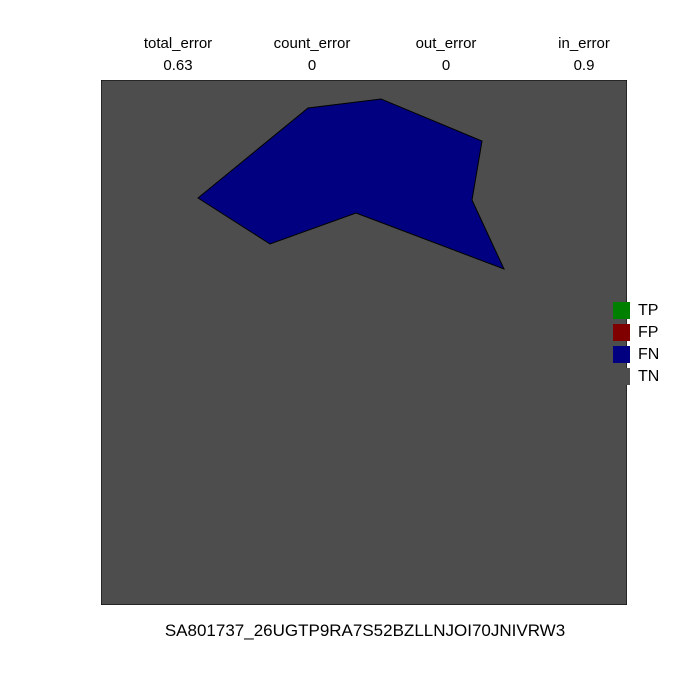 The height and width of the screenshot is (700, 700). Describe the element at coordinates (648, 310) in the screenshot. I see `legend-label: TP` at that location.